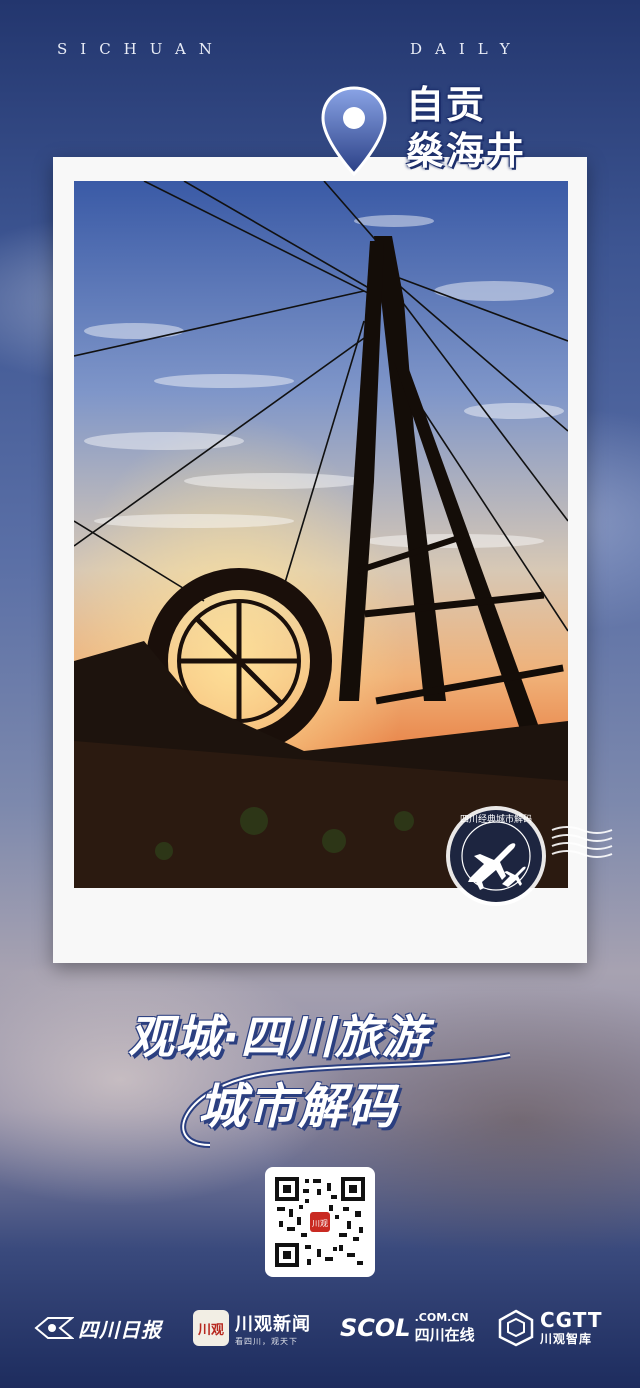  I want to click on logo-chuanguan-news: 川观 川观新闻 看四川，观天下, so click(252, 1328).